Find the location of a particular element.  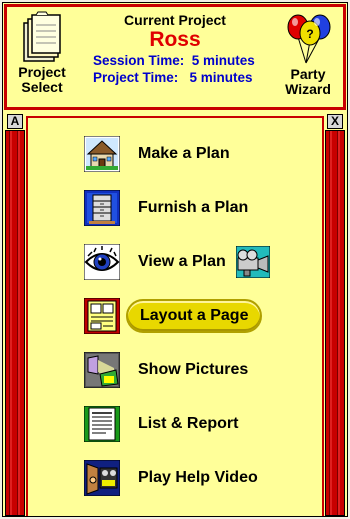

video-camera-icon is located at coordinates (252, 262).